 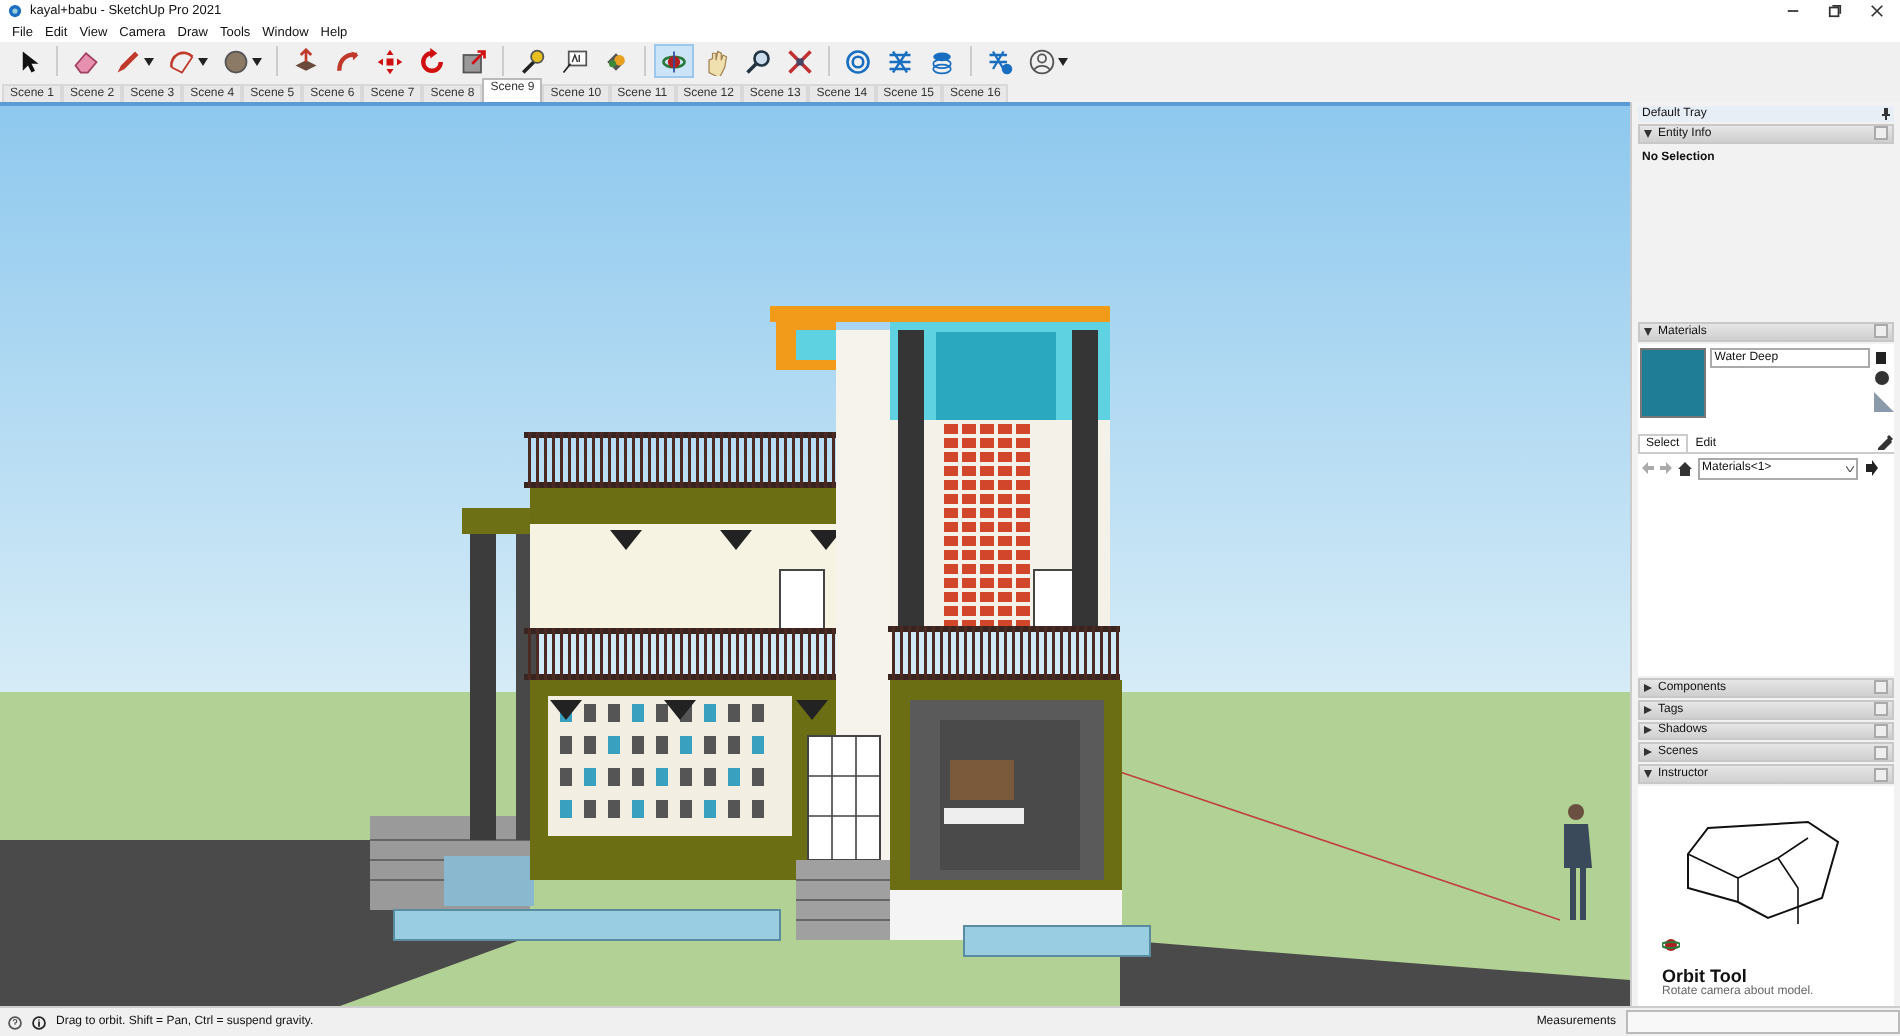 I want to click on triangle-swatch-icon, so click(x=1884, y=401).